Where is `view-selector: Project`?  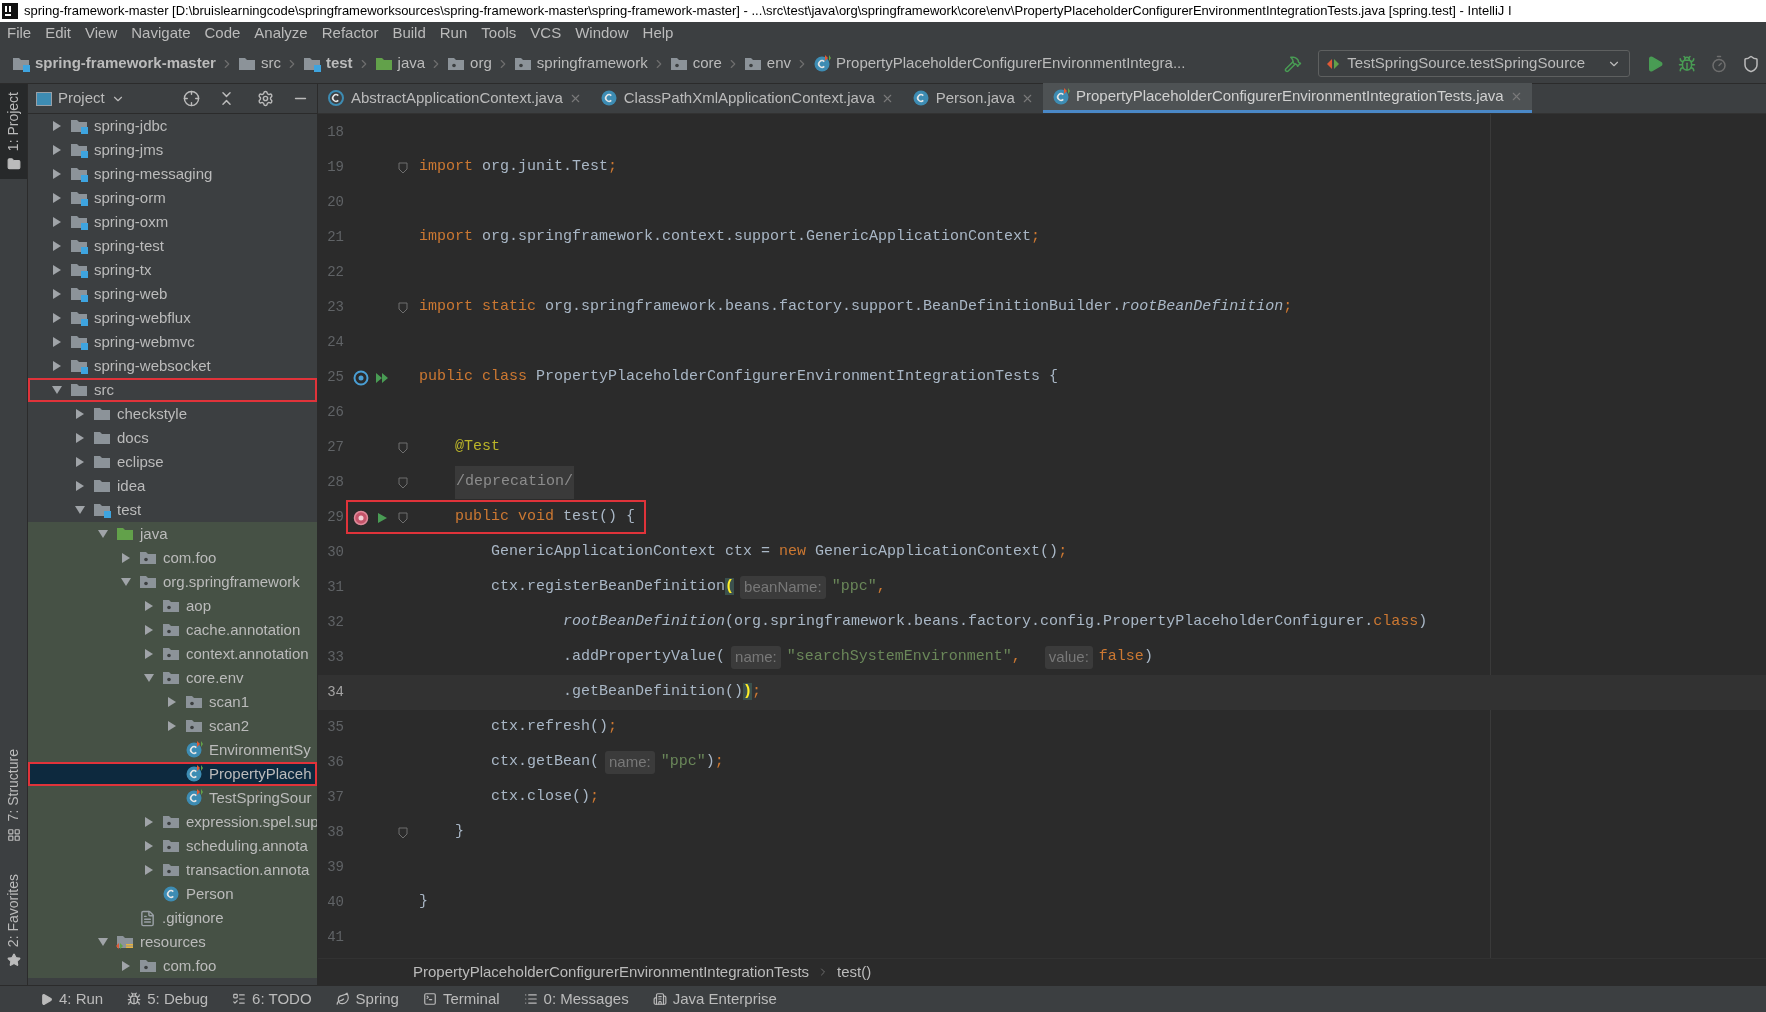 view-selector: Project is located at coordinates (80, 98).